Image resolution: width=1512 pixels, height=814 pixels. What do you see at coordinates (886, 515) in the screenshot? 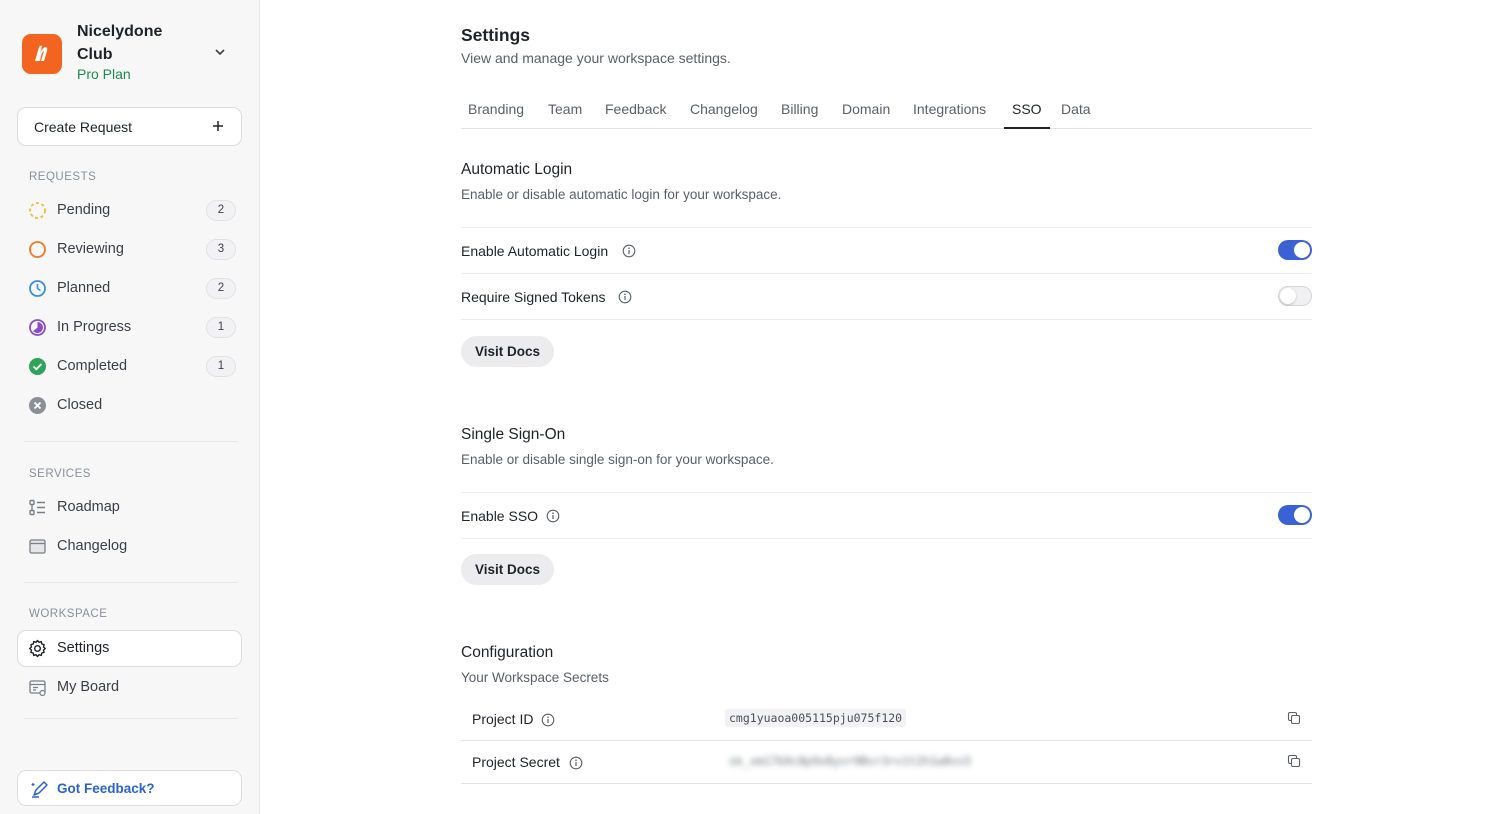
I see `enable-sso-row: Enable SSO` at bounding box center [886, 515].